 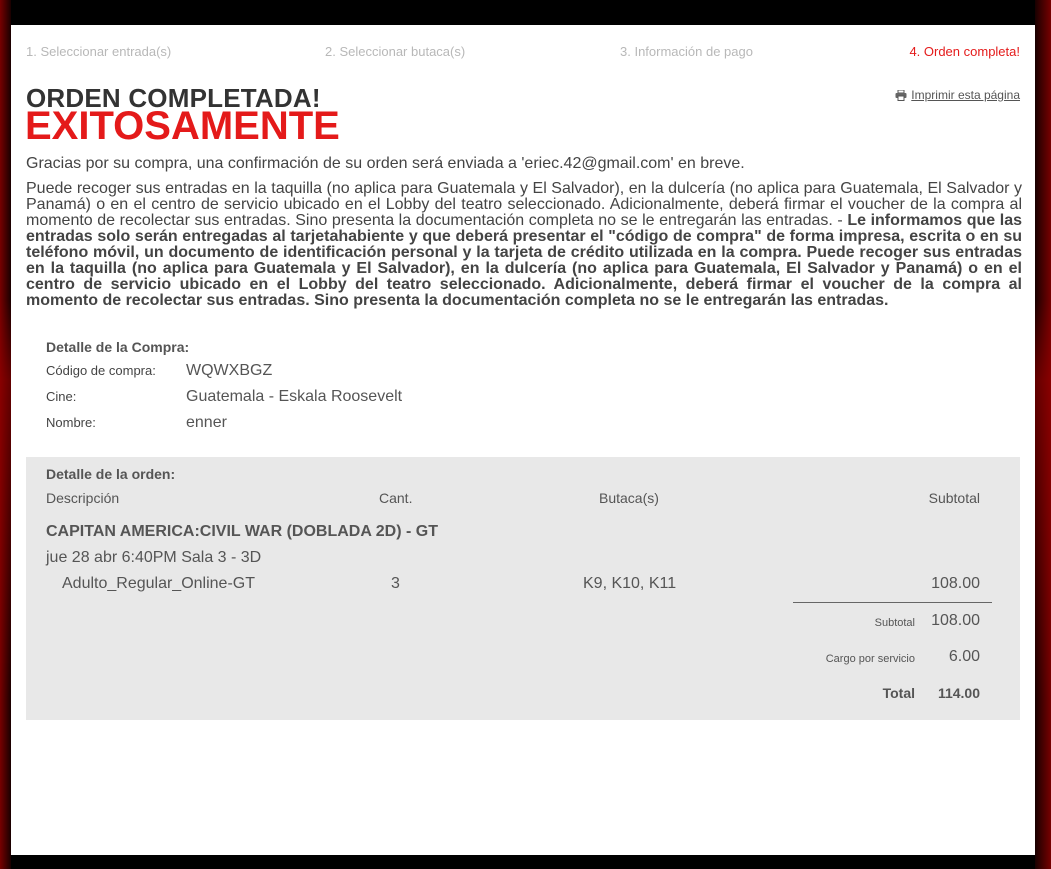 What do you see at coordinates (958, 693) in the screenshot?
I see `total-value: 114.00` at bounding box center [958, 693].